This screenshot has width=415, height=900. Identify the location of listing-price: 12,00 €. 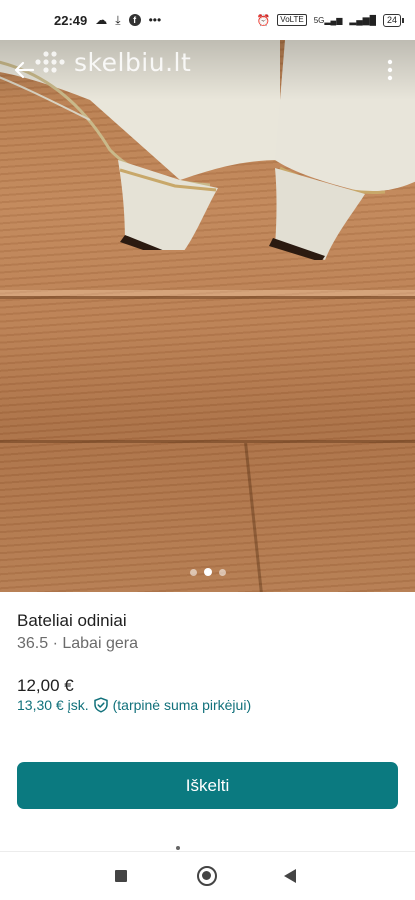
(45, 685).